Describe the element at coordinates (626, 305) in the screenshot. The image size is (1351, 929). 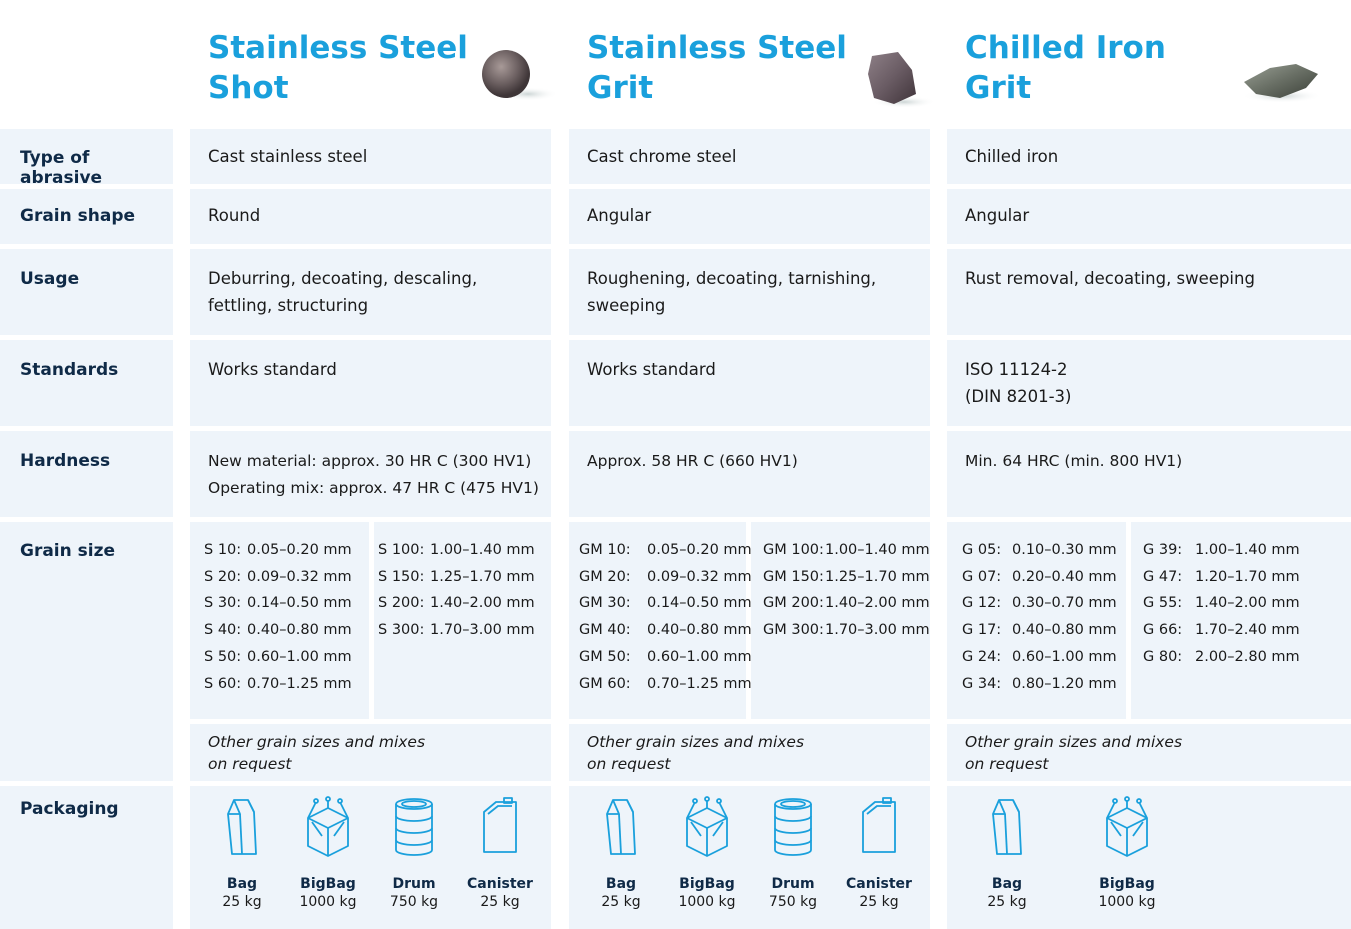
I see `text-line: sweeping` at that location.